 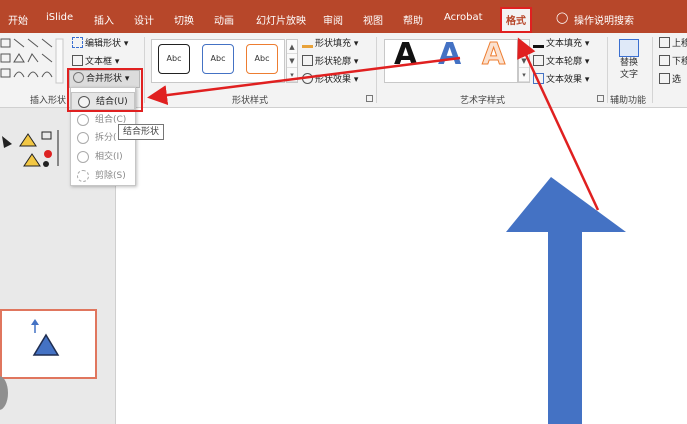 I want to click on shape-effects-button: 形状效果 ▾, so click(x=330, y=80).